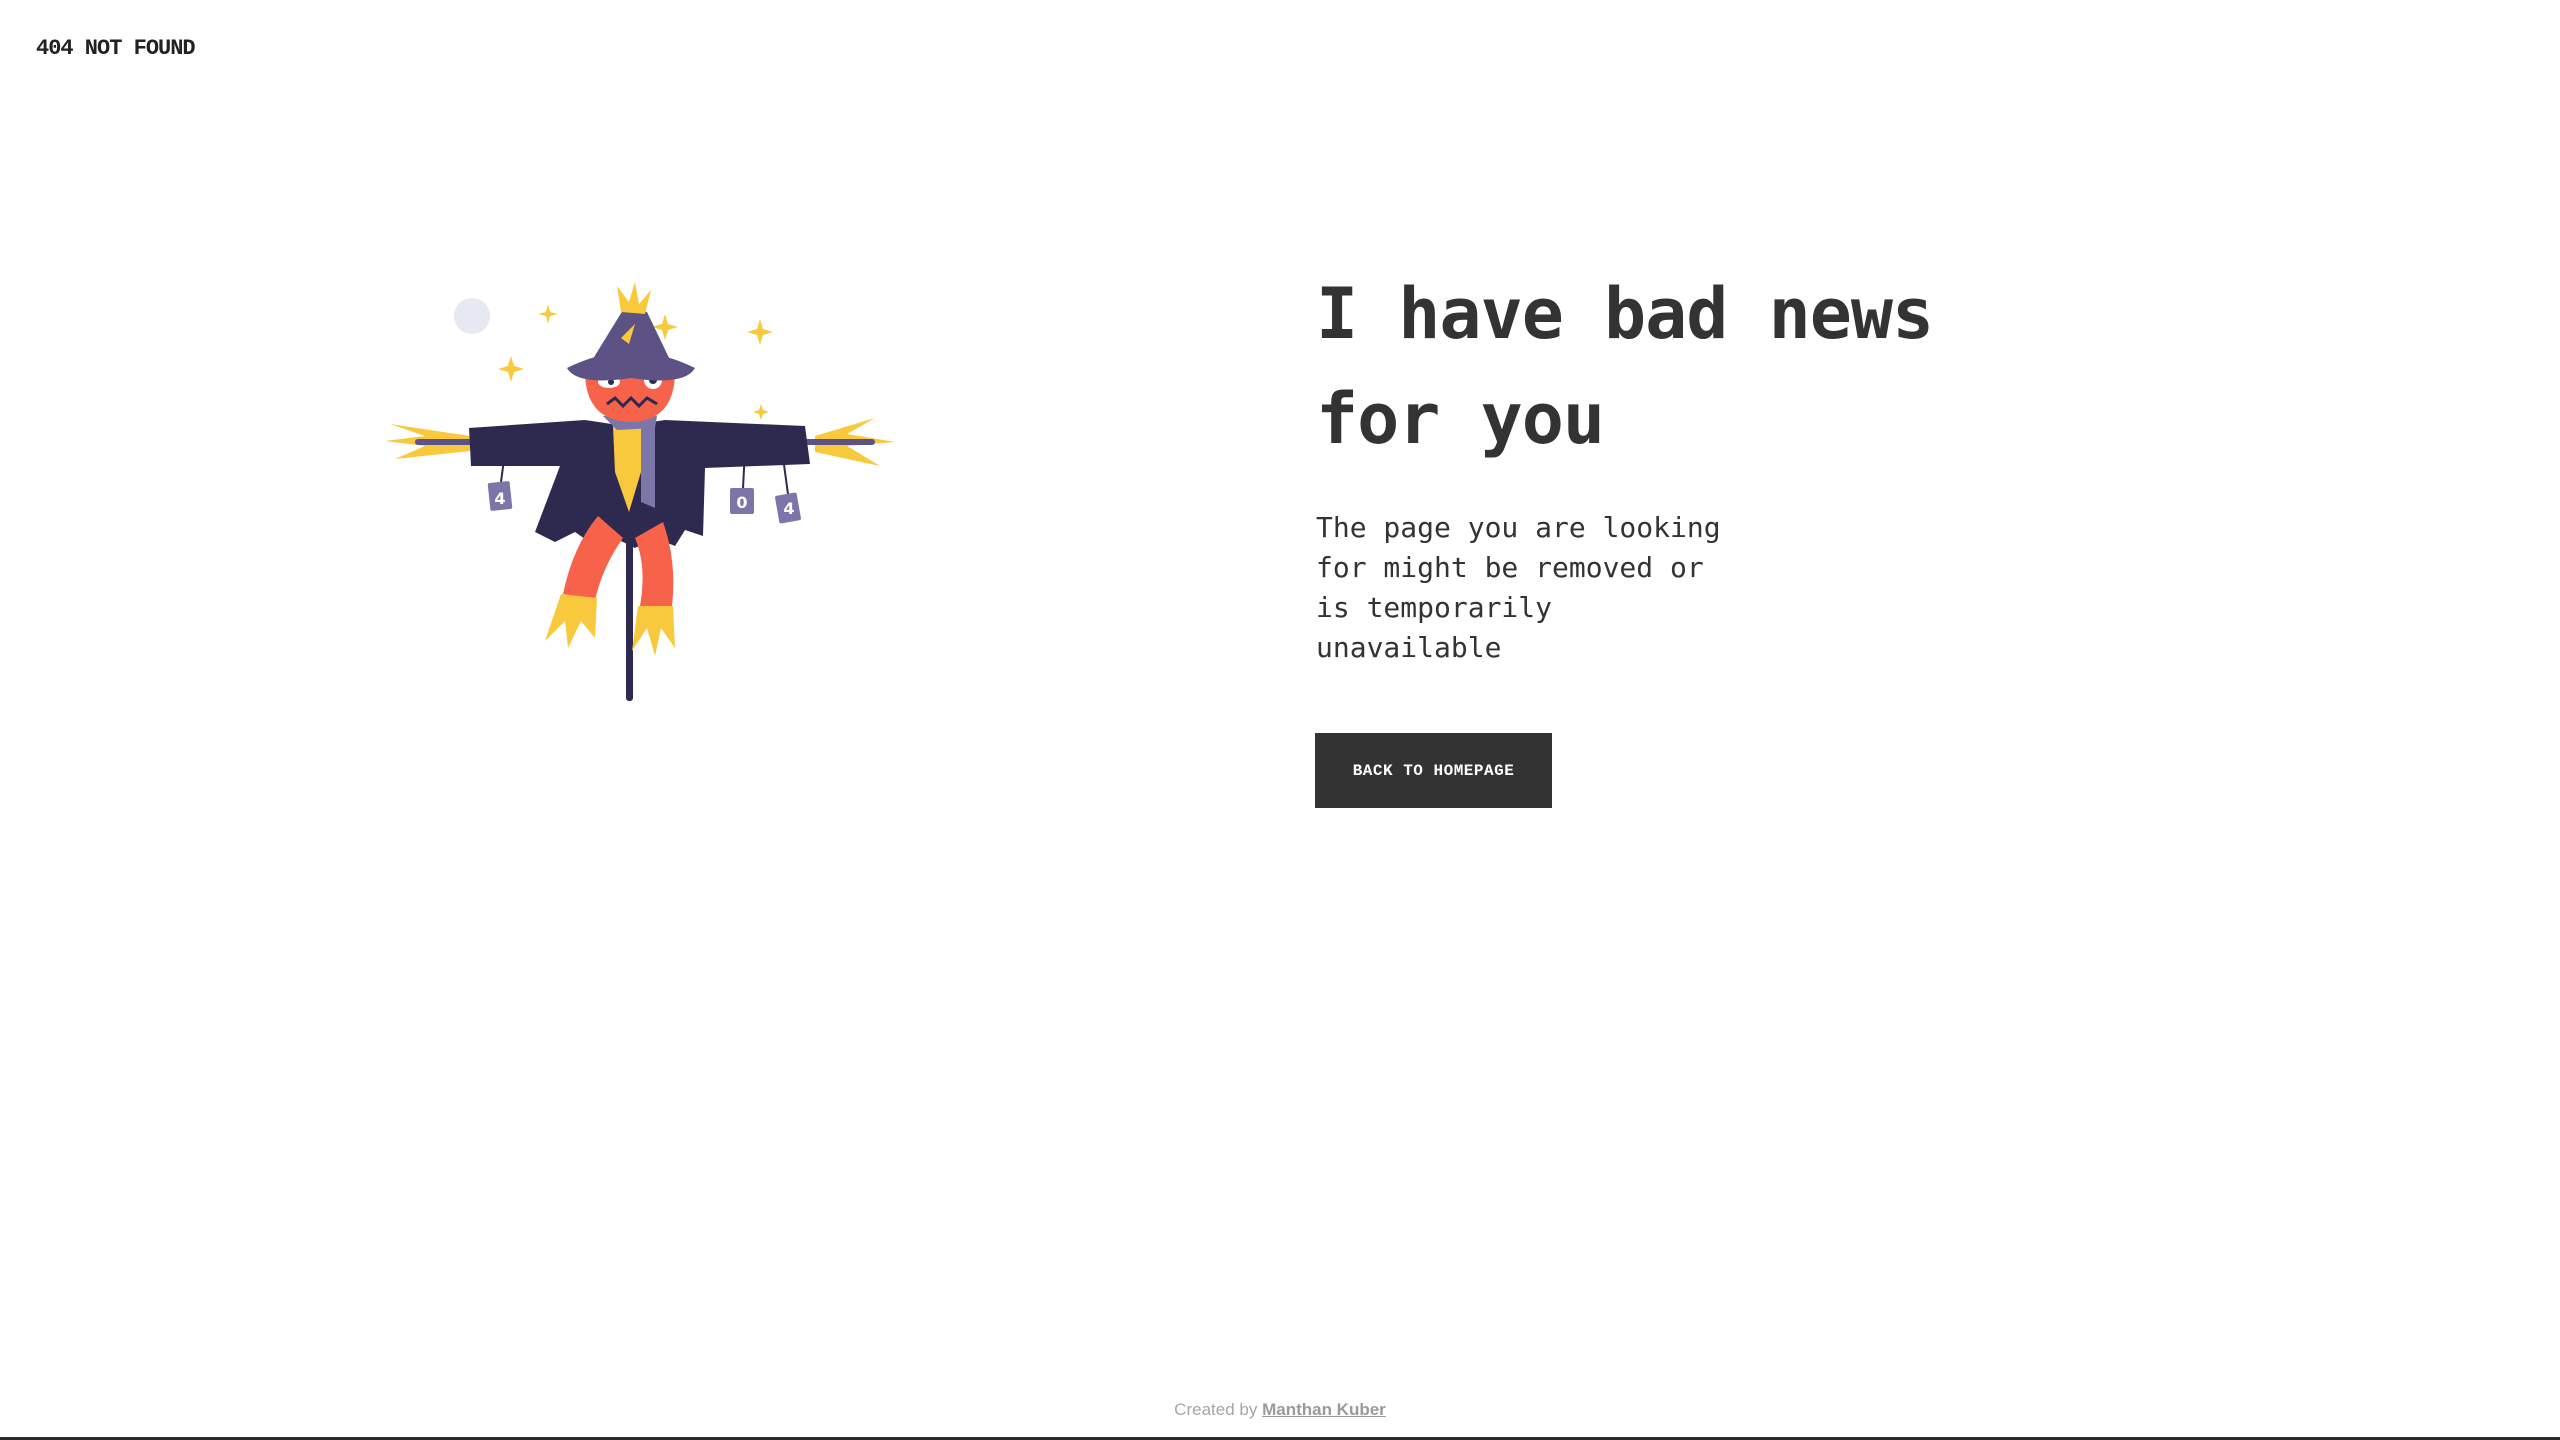  Describe the element at coordinates (1460, 419) in the screenshot. I see `headline-line-2: for you` at that location.